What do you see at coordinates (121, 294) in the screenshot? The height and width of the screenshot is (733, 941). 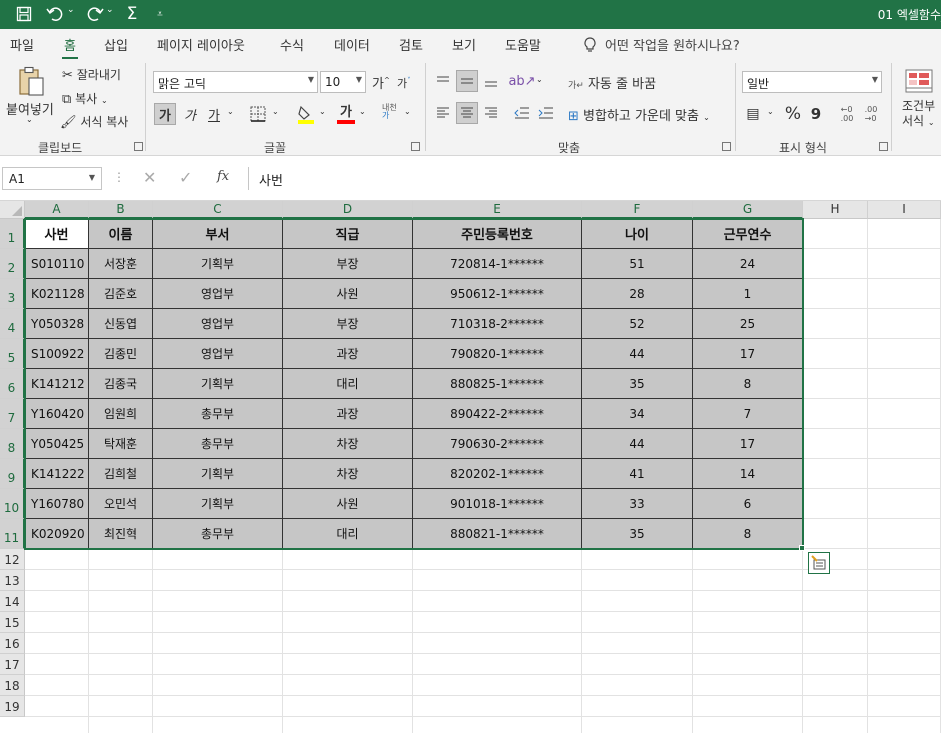 I see `table-cell: 김준호` at bounding box center [121, 294].